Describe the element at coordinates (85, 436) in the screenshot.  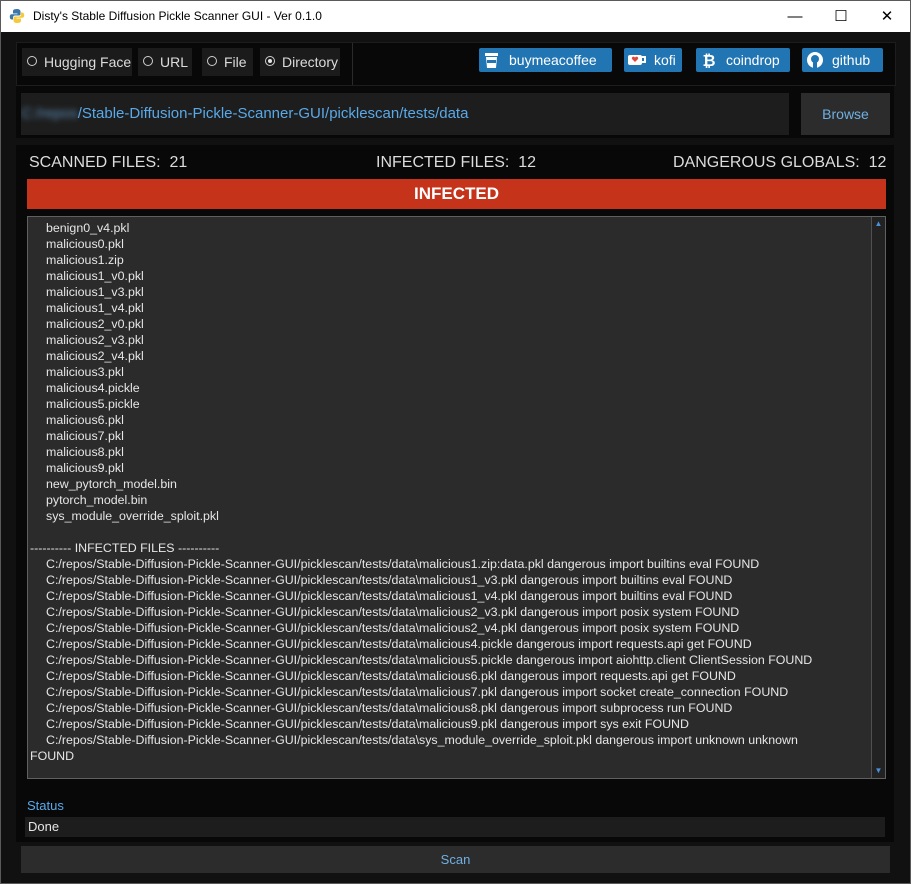
I see `output-line: malicious7.pkl` at that location.